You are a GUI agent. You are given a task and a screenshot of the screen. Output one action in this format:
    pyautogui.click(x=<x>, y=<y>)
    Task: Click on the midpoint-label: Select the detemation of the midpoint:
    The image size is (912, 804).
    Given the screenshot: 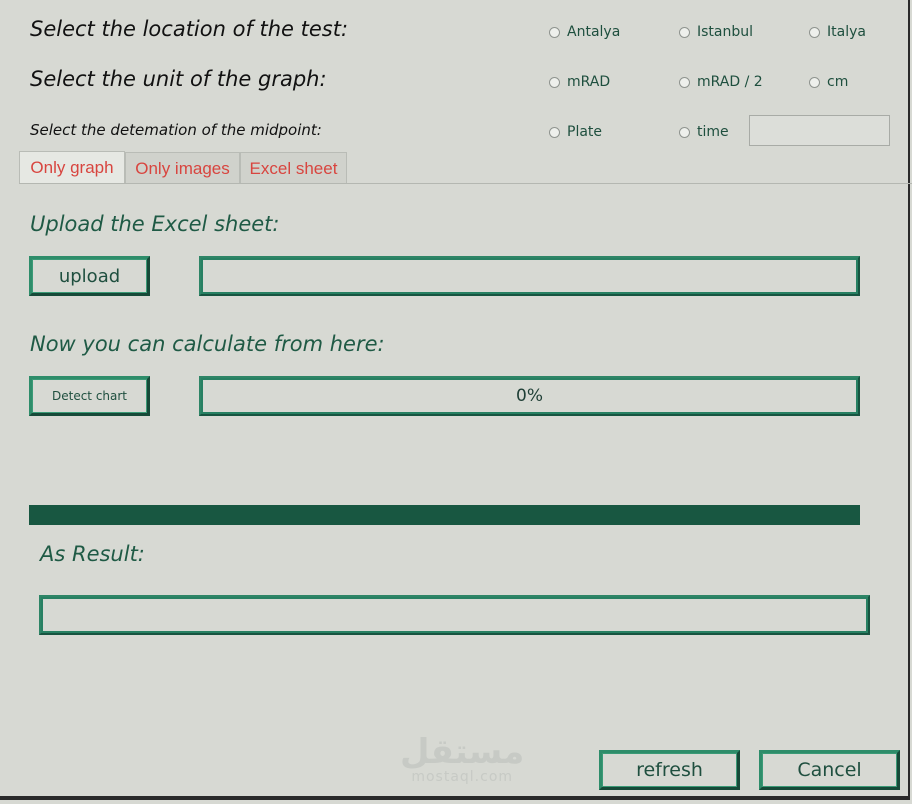 What is the action you would take?
    pyautogui.click(x=176, y=130)
    